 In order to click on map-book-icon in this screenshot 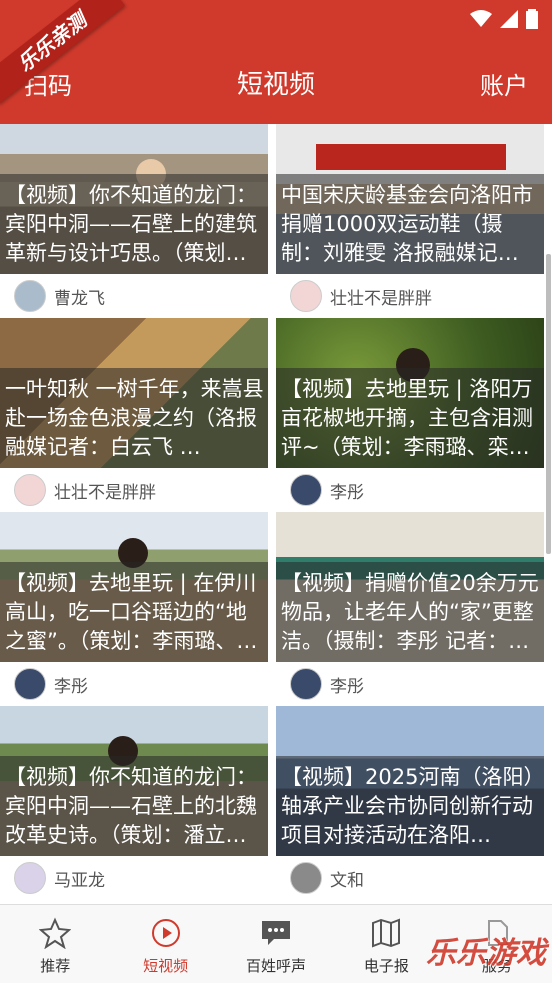, I will do `click(386, 933)`.